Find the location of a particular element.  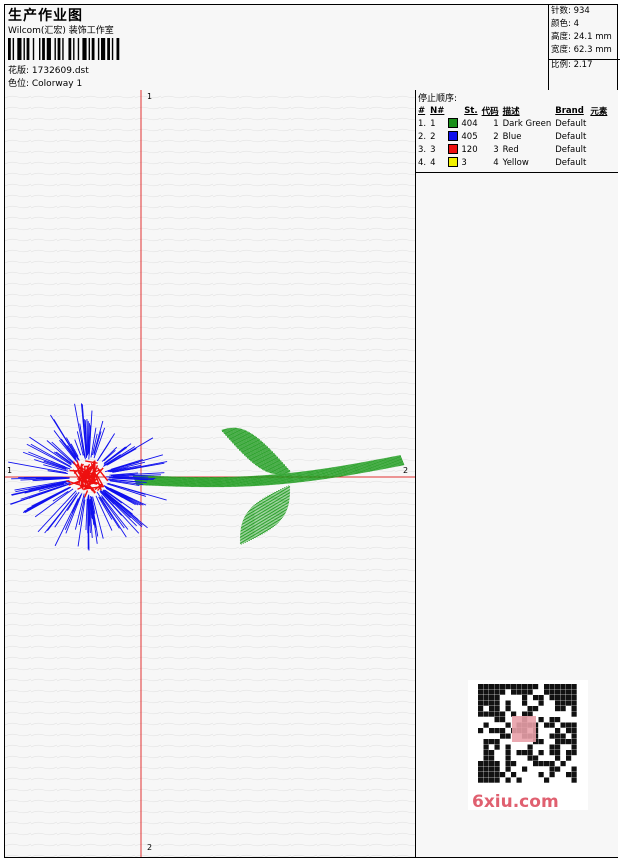

legend-divider is located at coordinates (517, 172).